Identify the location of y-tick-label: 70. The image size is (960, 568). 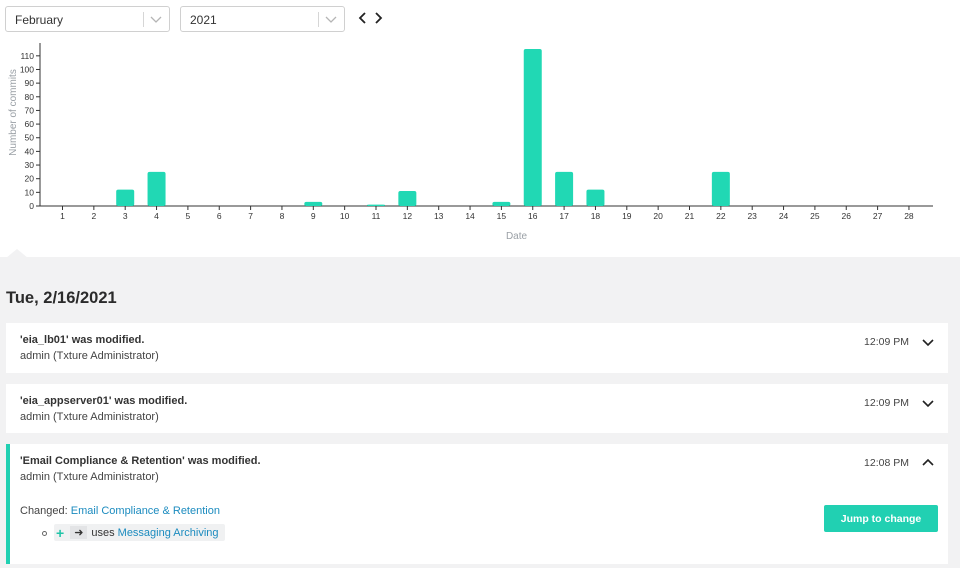
(30, 110).